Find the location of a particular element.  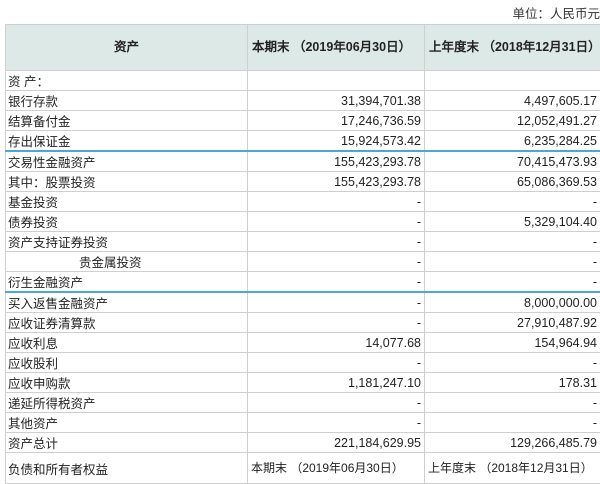

row-label: 应收申购款 is located at coordinates (127, 383).